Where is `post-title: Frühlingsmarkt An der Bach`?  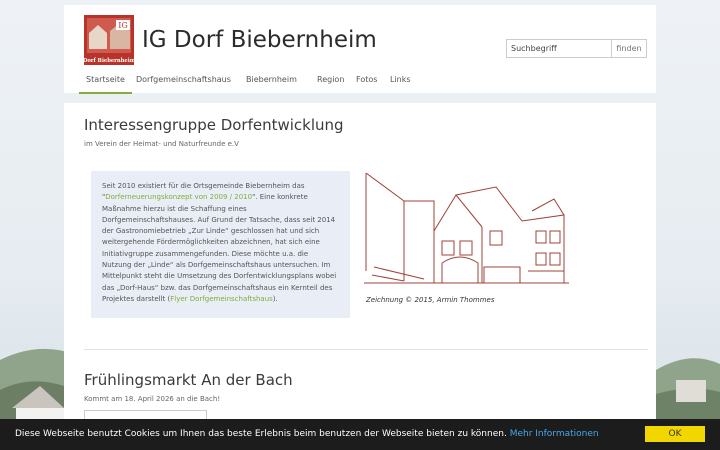
post-title: Frühlingsmarkt An der Bach is located at coordinates (188, 380).